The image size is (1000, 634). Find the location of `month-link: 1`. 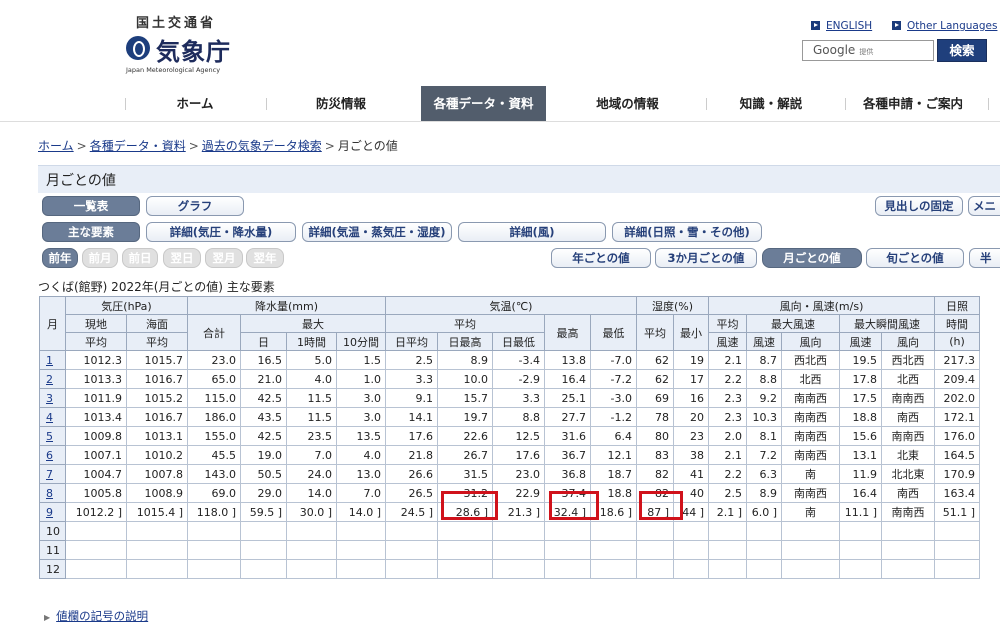

month-link: 1 is located at coordinates (49, 360).